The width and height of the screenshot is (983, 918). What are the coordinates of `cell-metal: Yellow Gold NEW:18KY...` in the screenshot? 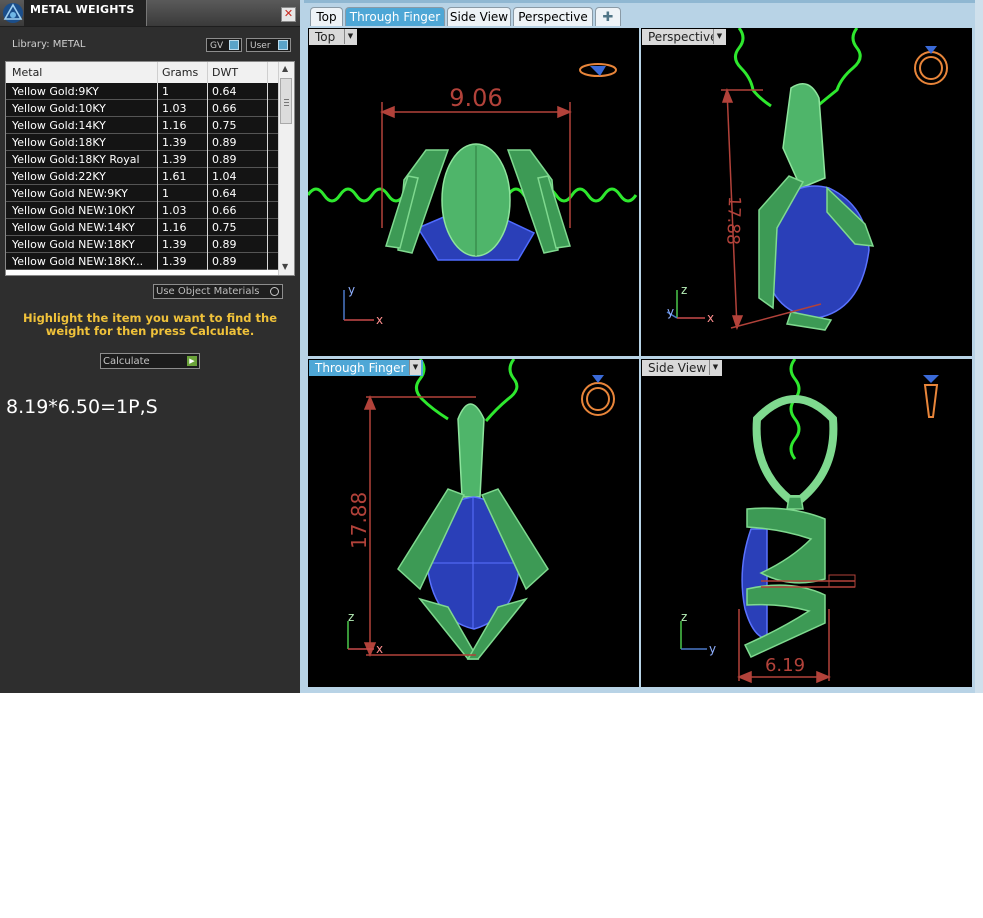 It's located at (78, 261).